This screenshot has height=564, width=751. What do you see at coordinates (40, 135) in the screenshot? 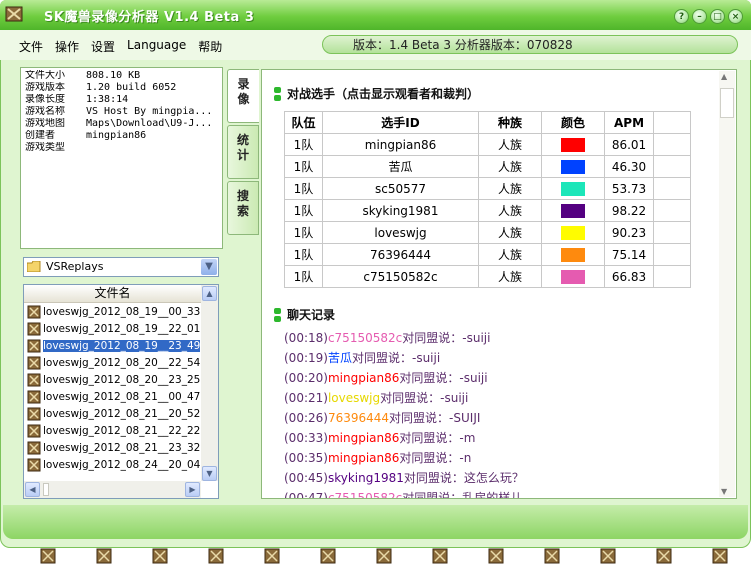
I see `info-key: 创建者` at bounding box center [40, 135].